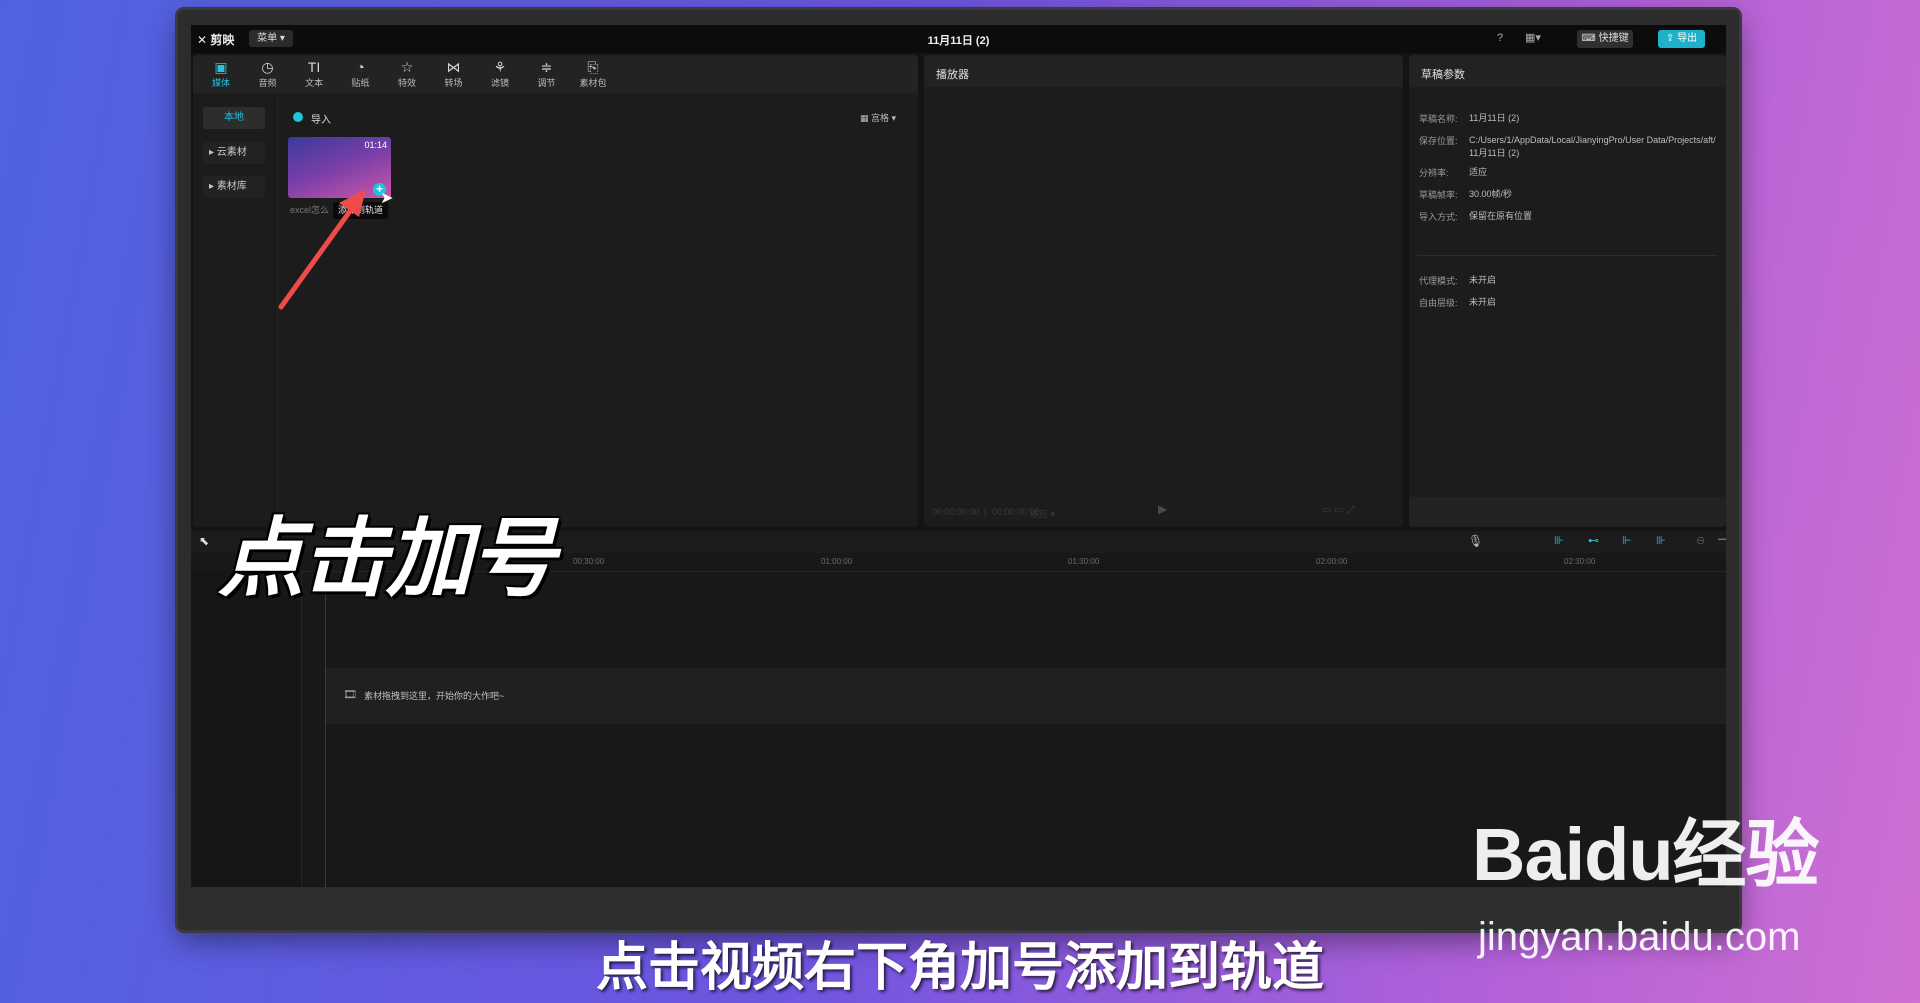 This screenshot has height=1003, width=1920. I want to click on ratio-label: 适应, so click(1039, 514).